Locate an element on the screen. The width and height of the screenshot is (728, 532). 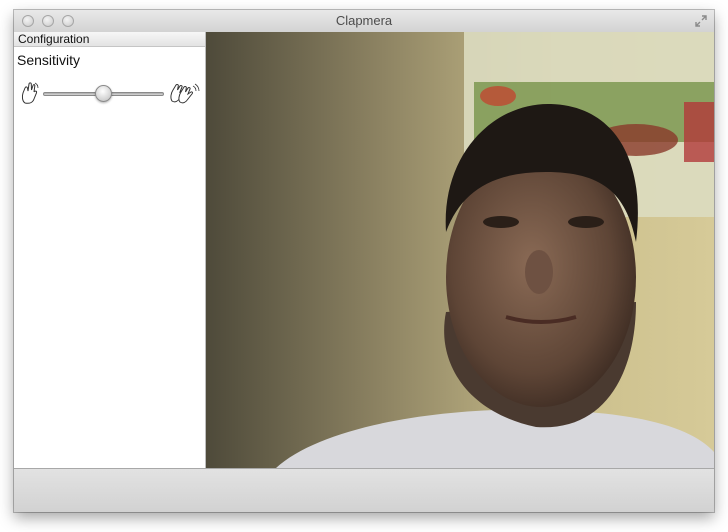
clapping-hands-icon is located at coordinates (185, 93).